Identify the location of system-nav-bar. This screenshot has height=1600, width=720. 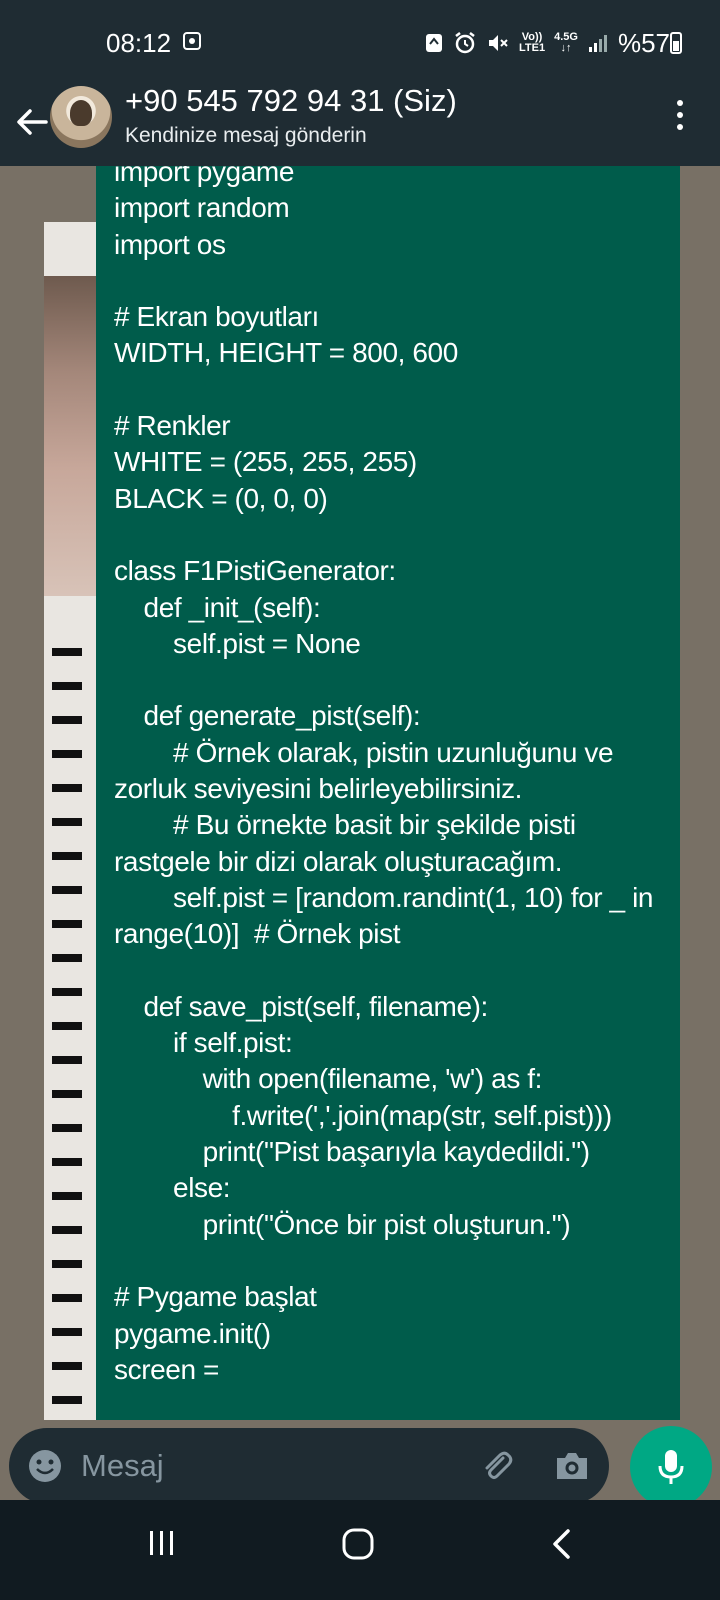
(360, 1550).